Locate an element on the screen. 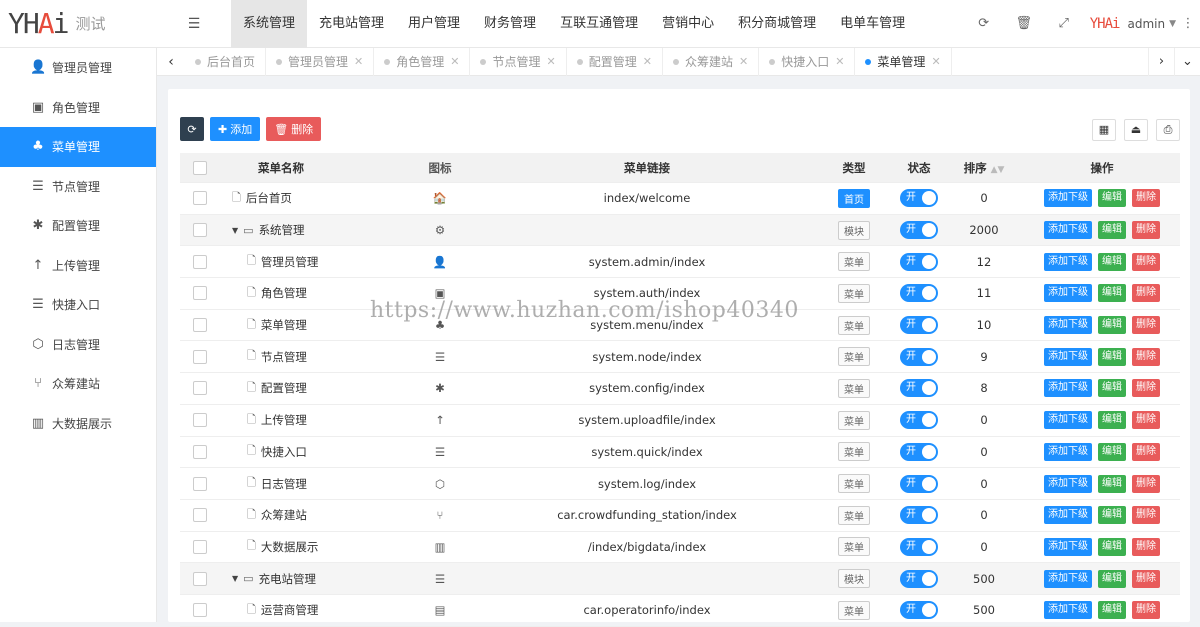 This screenshot has height=627, width=1200. sidebar-item: ⬡ 日志管理 is located at coordinates (78, 345).